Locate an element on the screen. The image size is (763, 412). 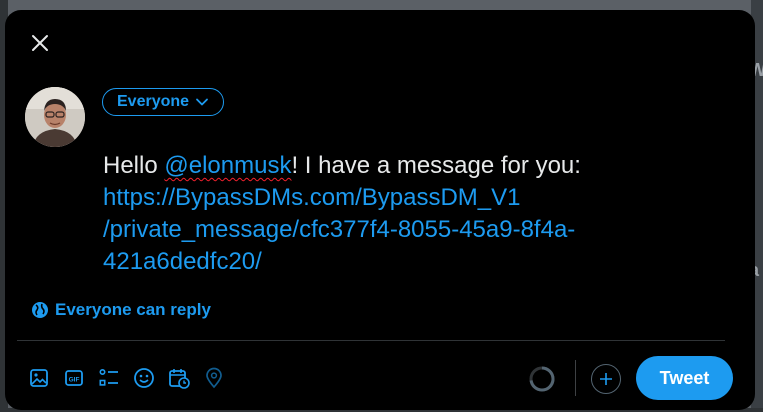
toolbar-separator is located at coordinates (575, 378).